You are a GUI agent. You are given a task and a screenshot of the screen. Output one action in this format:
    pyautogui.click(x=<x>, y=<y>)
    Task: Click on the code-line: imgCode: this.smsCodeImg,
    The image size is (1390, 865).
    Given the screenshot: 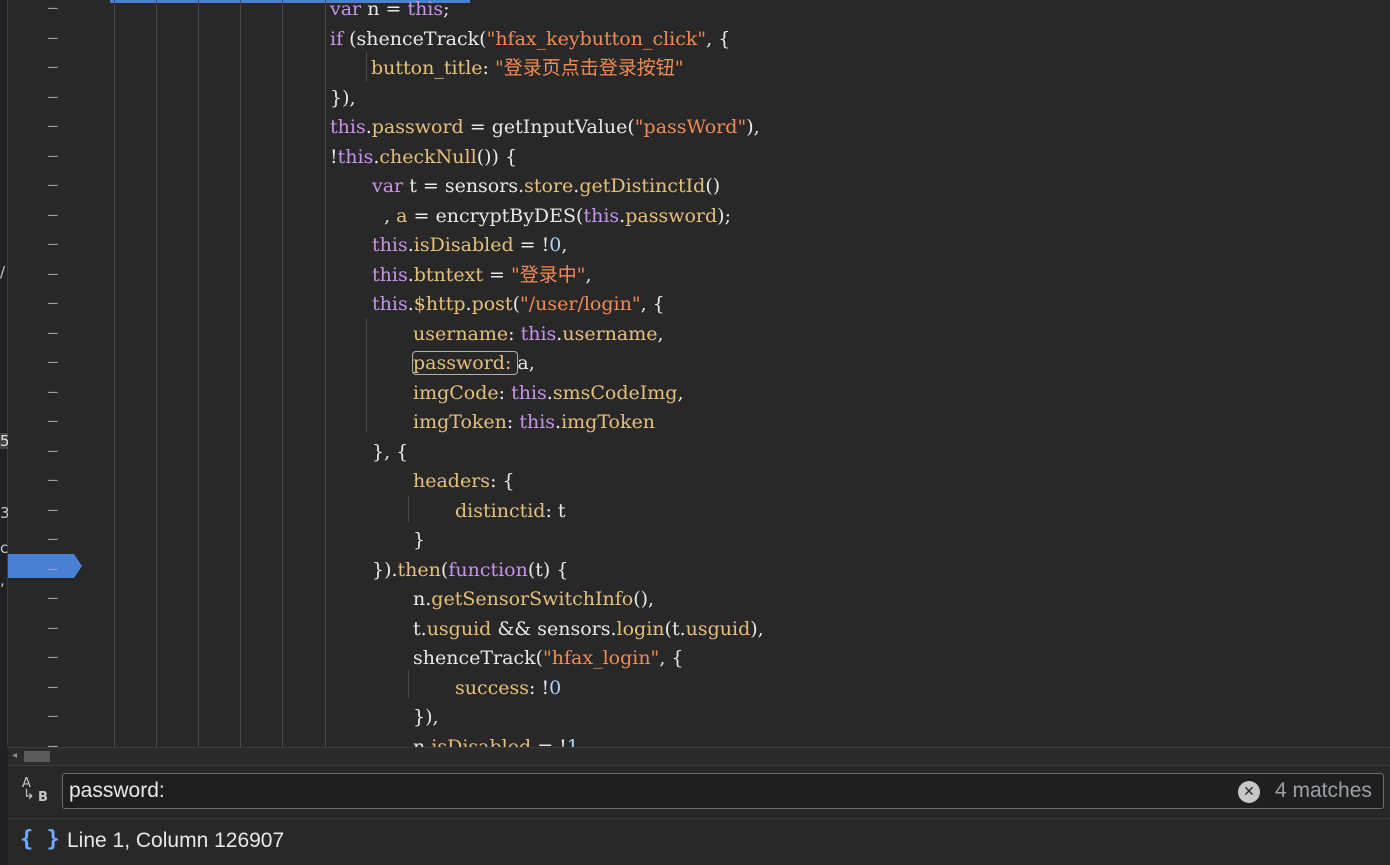 What is the action you would take?
    pyautogui.click(x=548, y=397)
    